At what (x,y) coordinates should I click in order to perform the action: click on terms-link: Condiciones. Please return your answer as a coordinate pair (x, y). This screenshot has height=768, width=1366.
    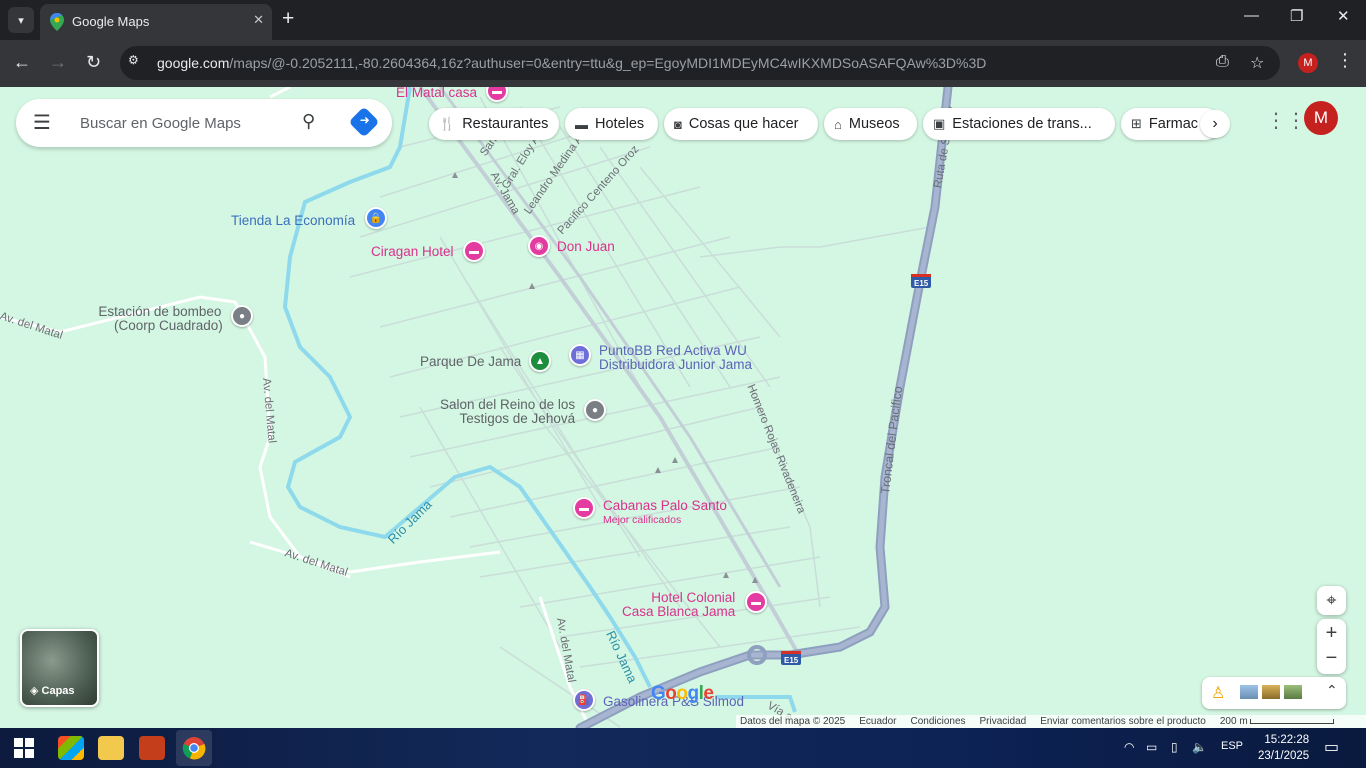
    Looking at the image, I should click on (937, 721).